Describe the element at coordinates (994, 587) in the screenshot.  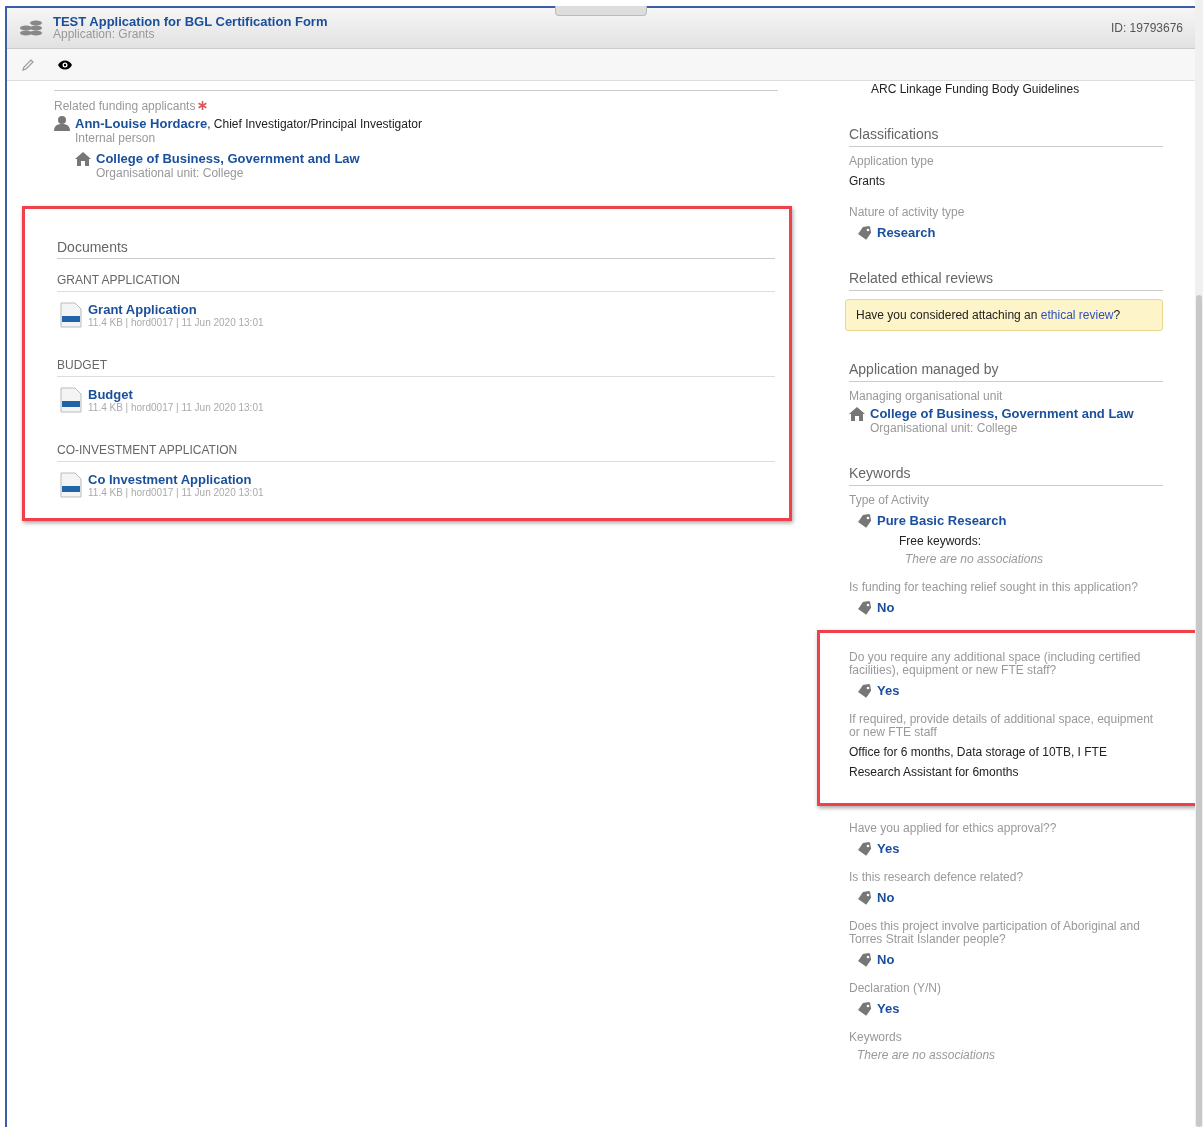
I see `field-label: Is funding for teaching relief sought in this application?` at that location.